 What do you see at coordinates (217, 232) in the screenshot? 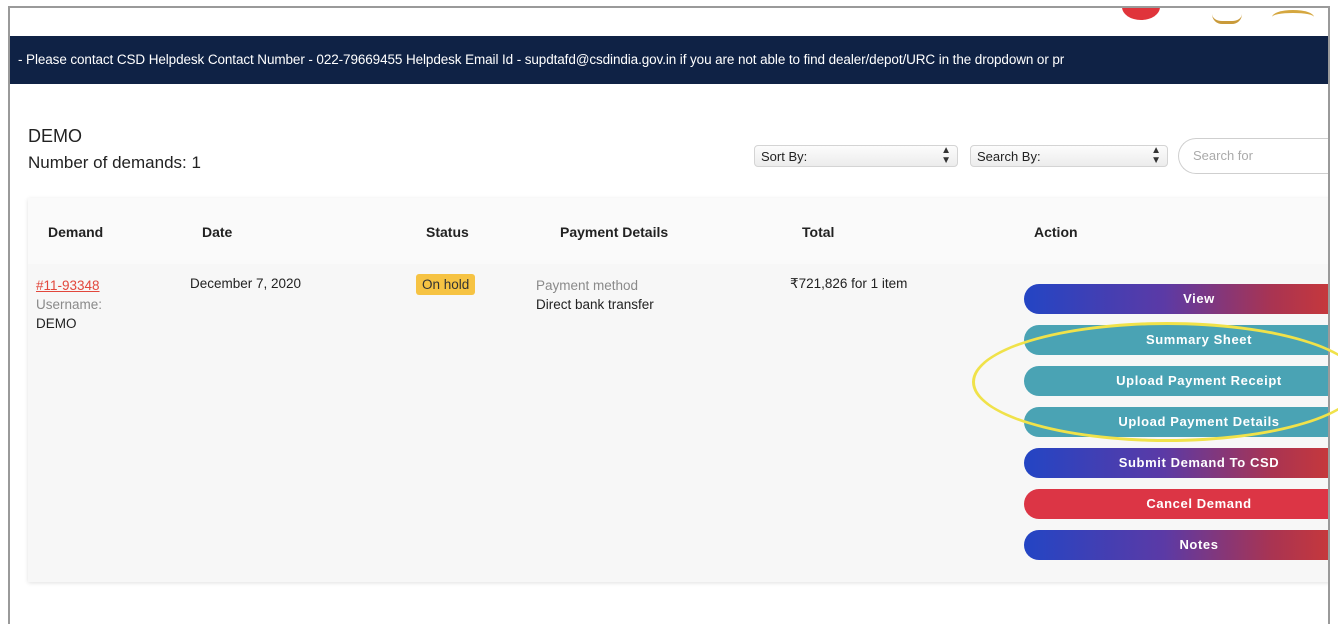
I see `column-header-date: Date` at bounding box center [217, 232].